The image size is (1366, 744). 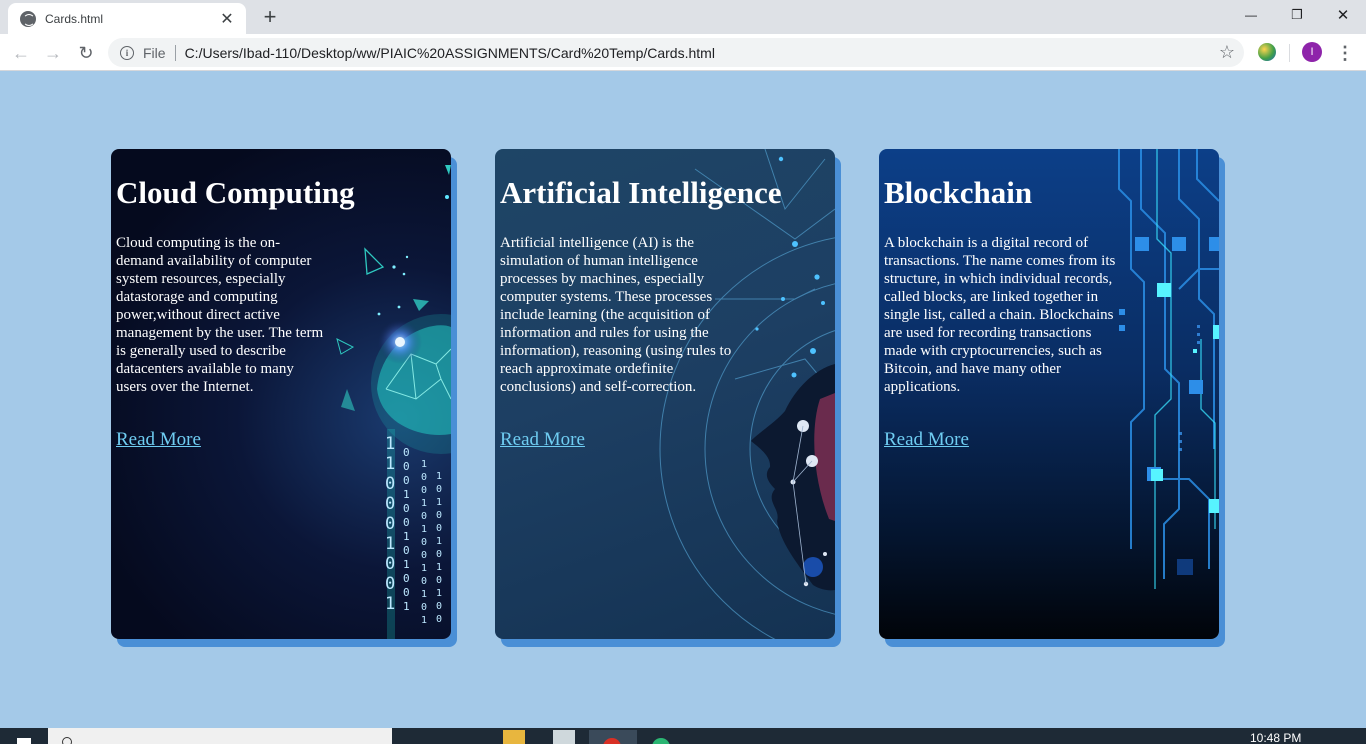 I want to click on minimize-button: —, so click(x=1251, y=15).